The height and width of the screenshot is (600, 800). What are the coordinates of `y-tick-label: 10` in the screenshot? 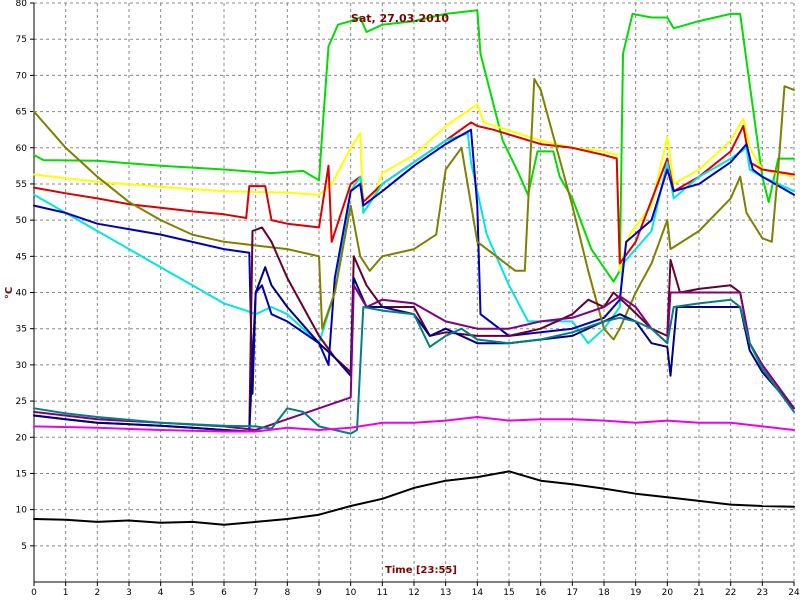 It's located at (22, 511).